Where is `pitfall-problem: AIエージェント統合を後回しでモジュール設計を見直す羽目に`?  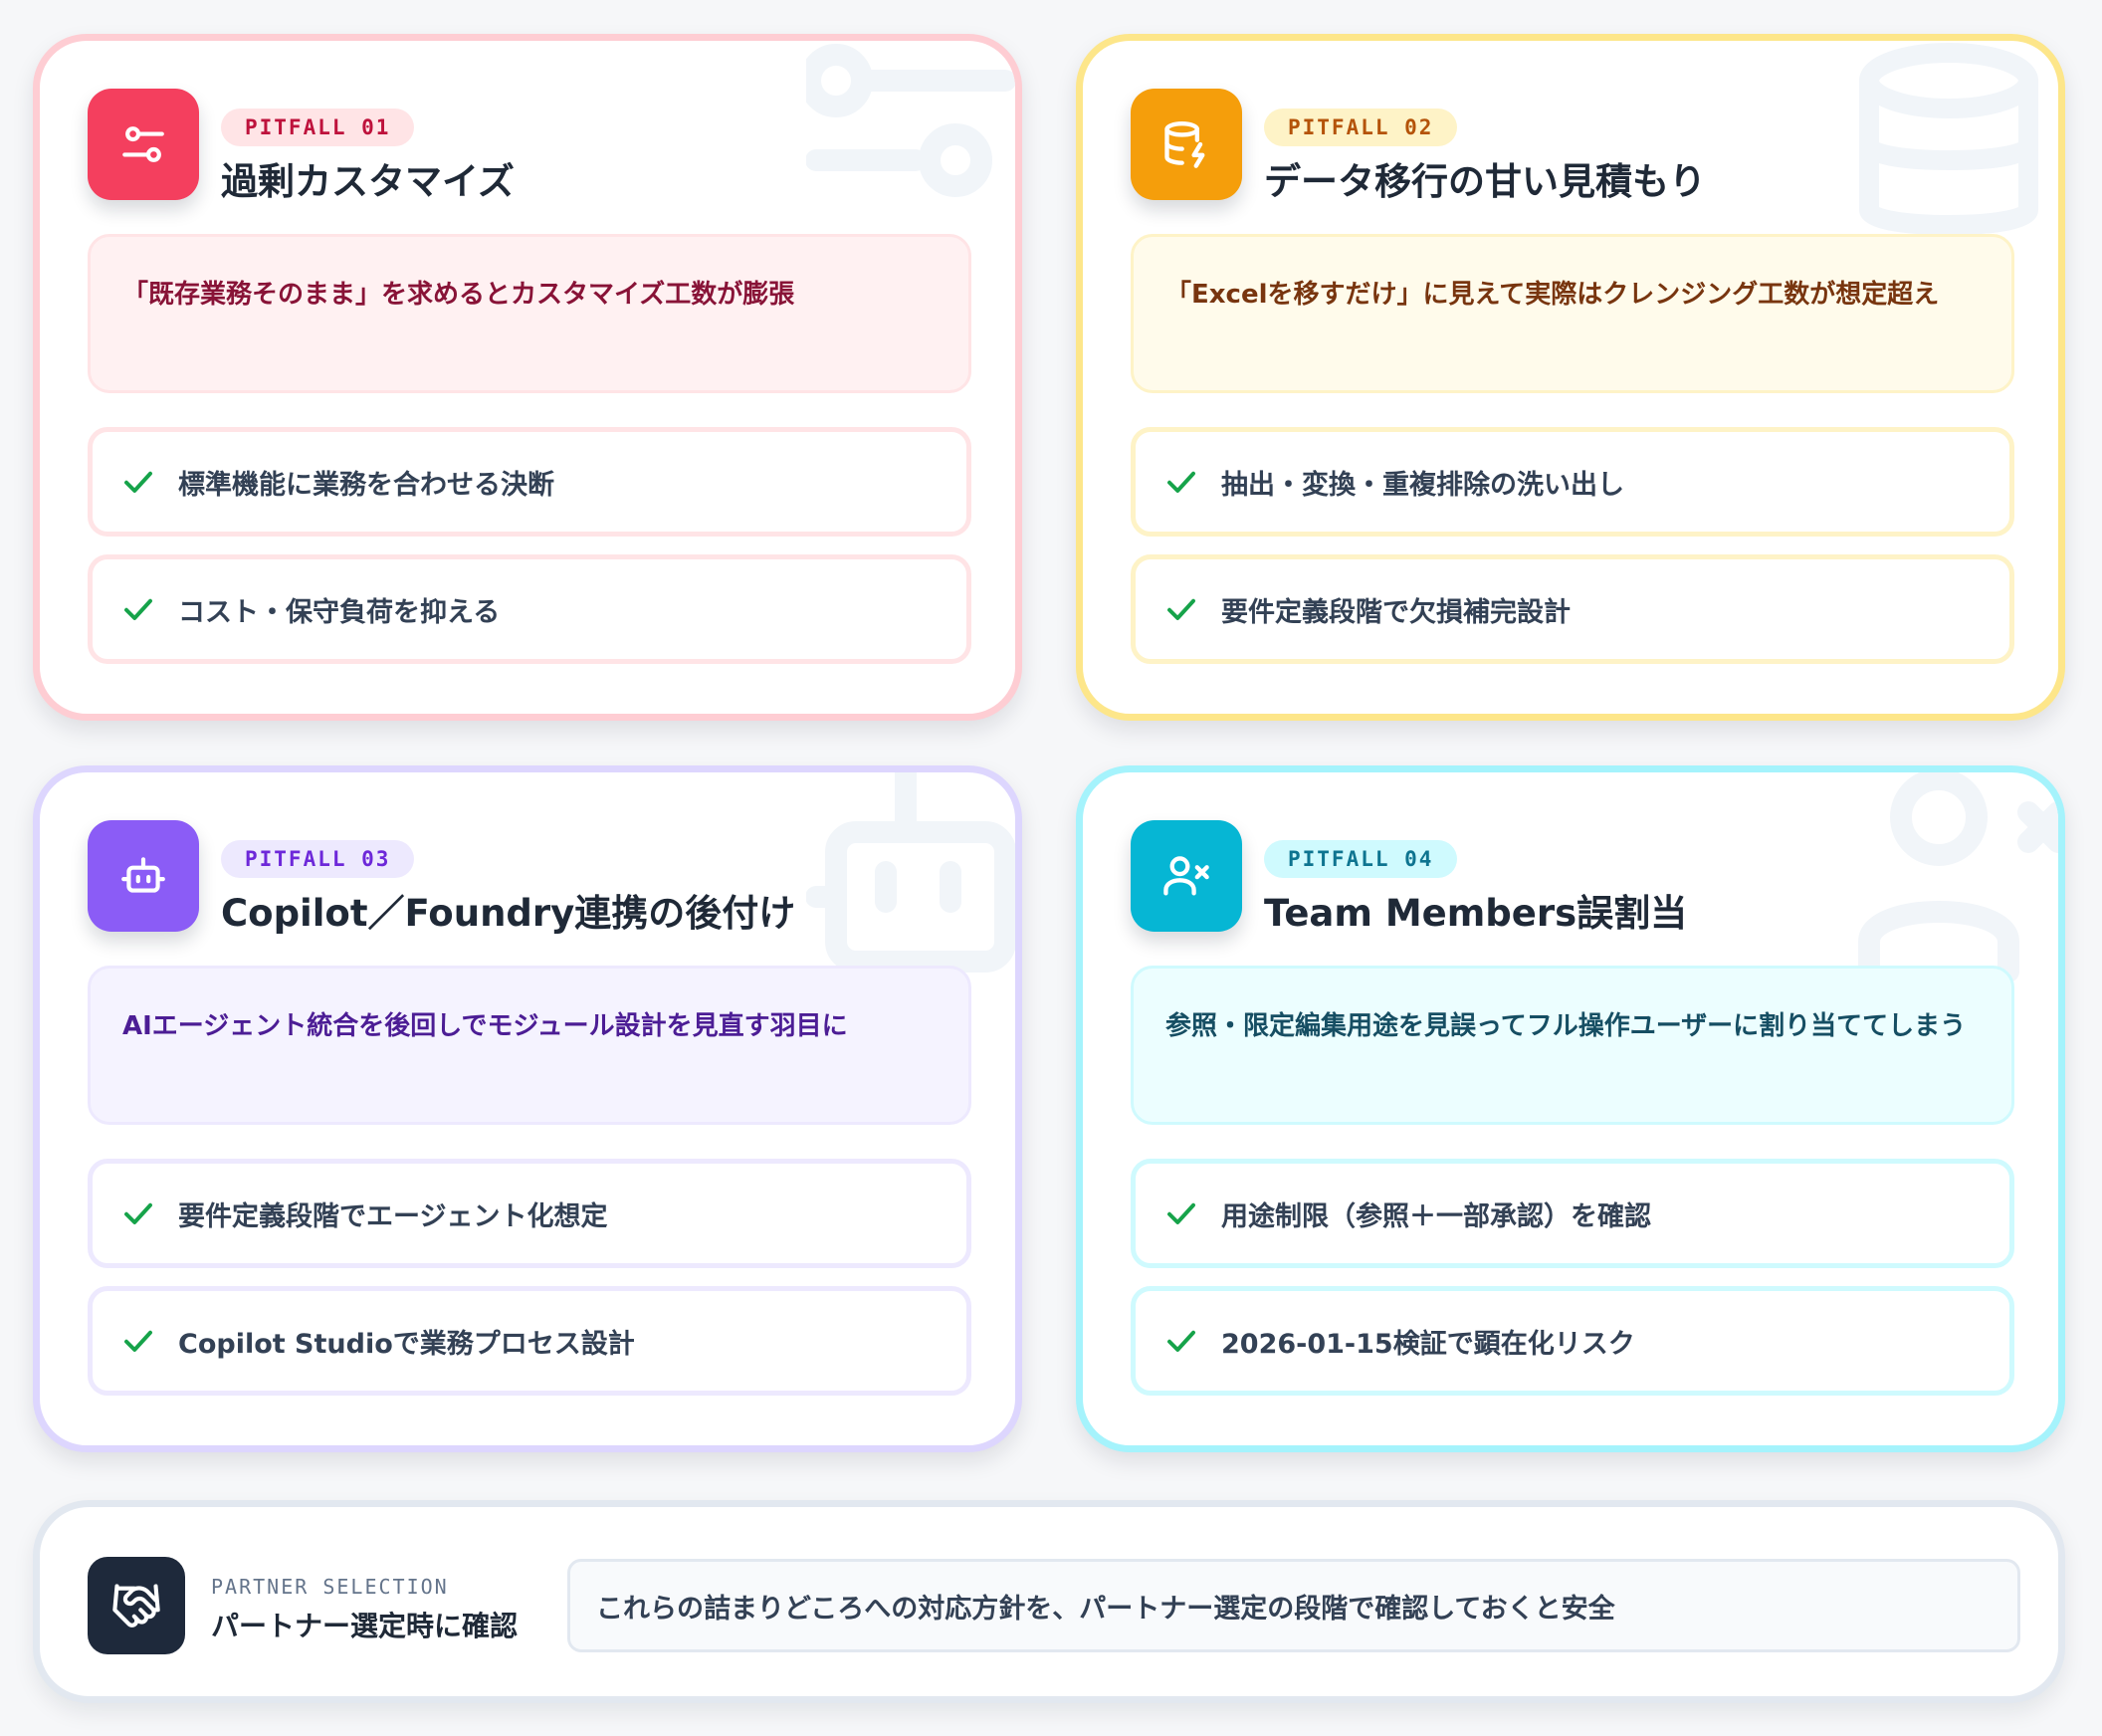 pitfall-problem: AIエージェント統合を後回しでモジュール設計を見直す羽目に is located at coordinates (529, 1046).